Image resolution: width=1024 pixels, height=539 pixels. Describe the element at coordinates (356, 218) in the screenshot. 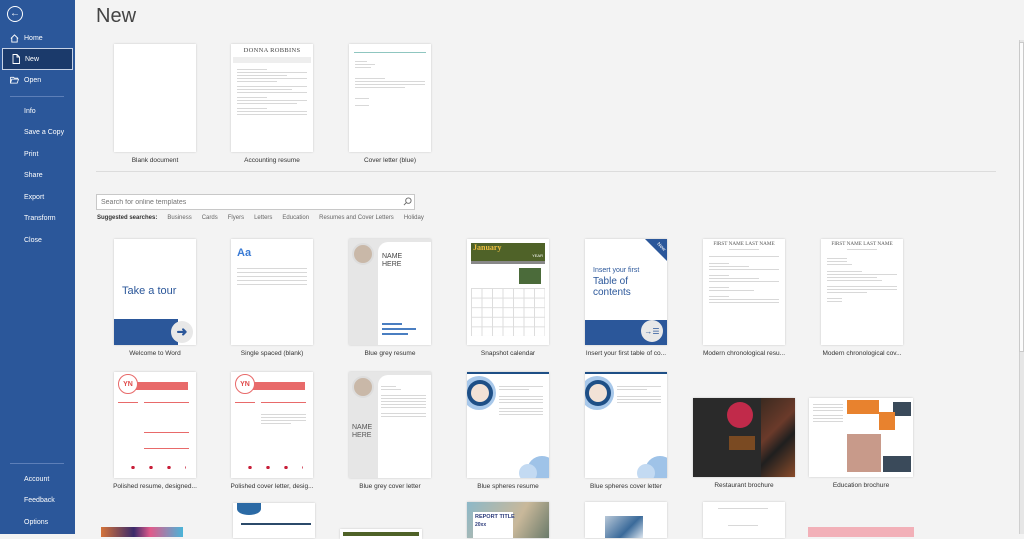

I see `suggested-link-resumes-cover-letters: Resumes and Cover Letters` at that location.